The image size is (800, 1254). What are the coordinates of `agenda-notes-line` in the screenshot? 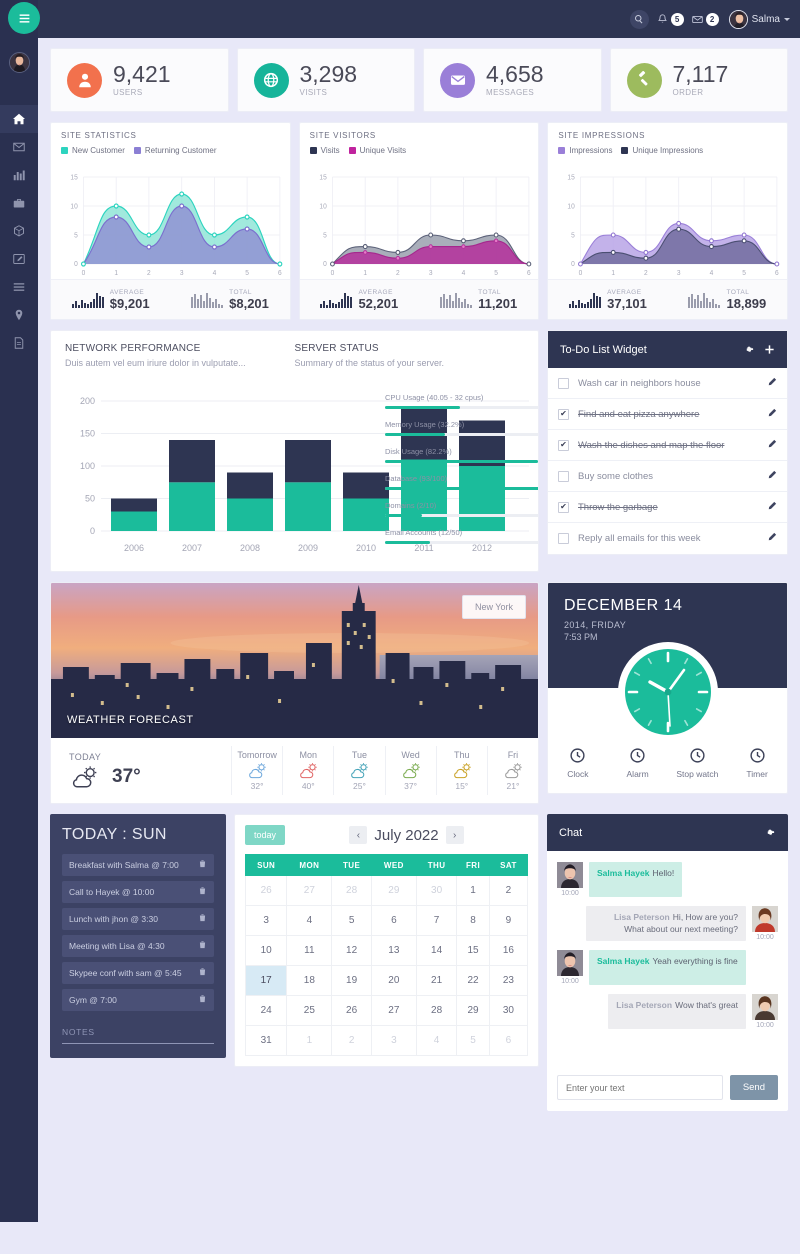 It's located at (138, 1043).